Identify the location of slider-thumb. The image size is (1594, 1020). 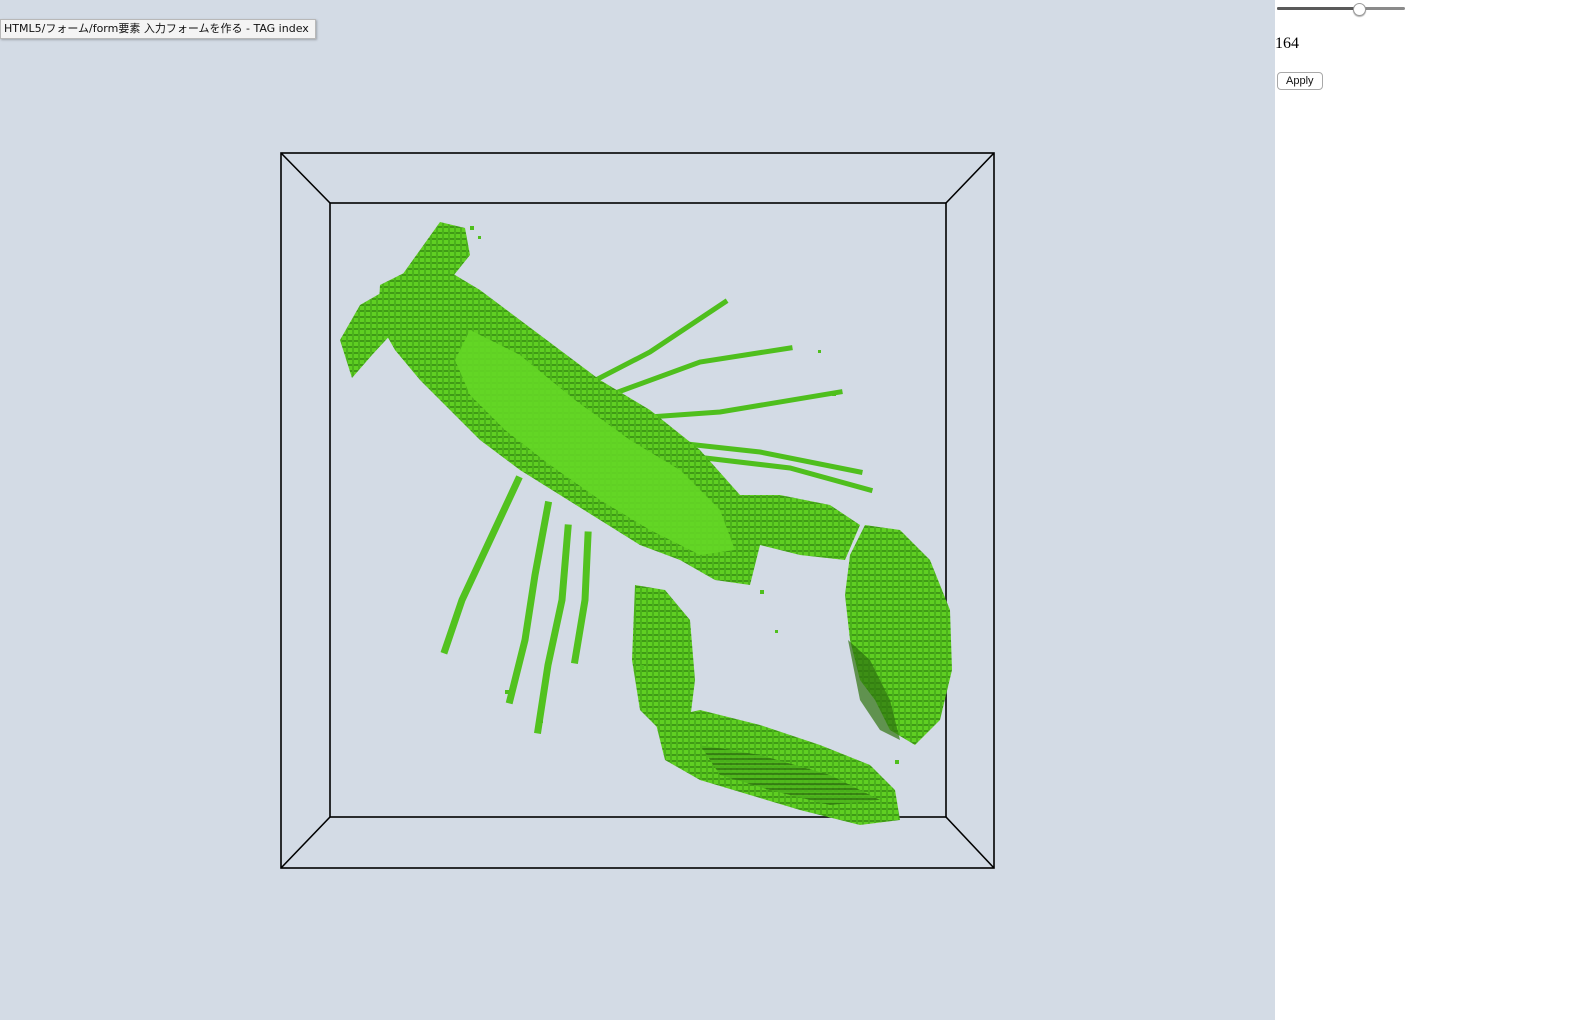
(1359, 9).